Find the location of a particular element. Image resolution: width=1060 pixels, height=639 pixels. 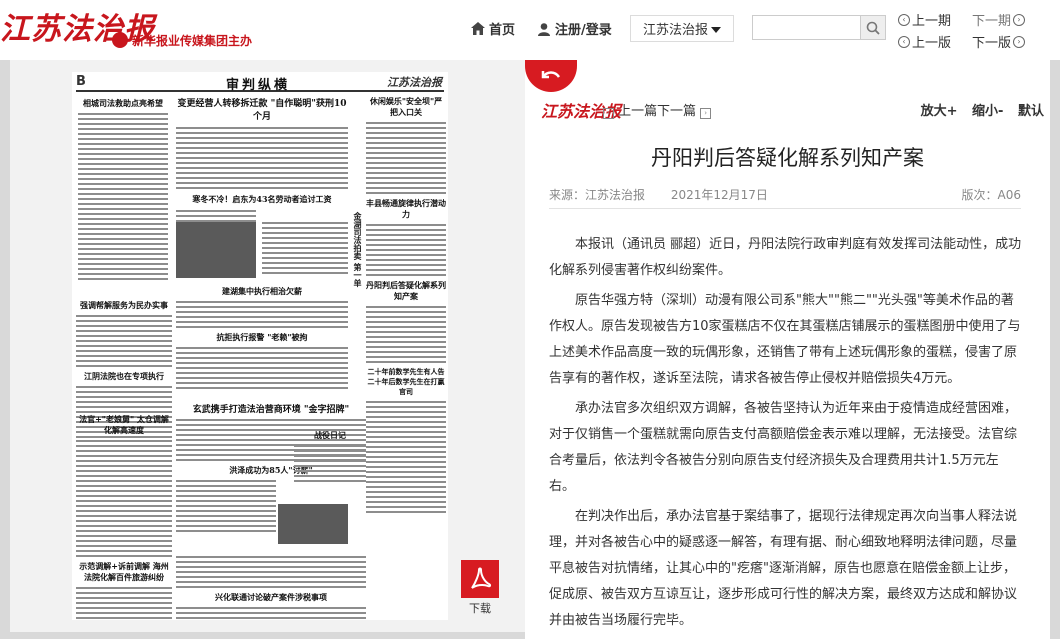

article-headline: 丰县畅通旋律执行潜动力 is located at coordinates (406, 209).